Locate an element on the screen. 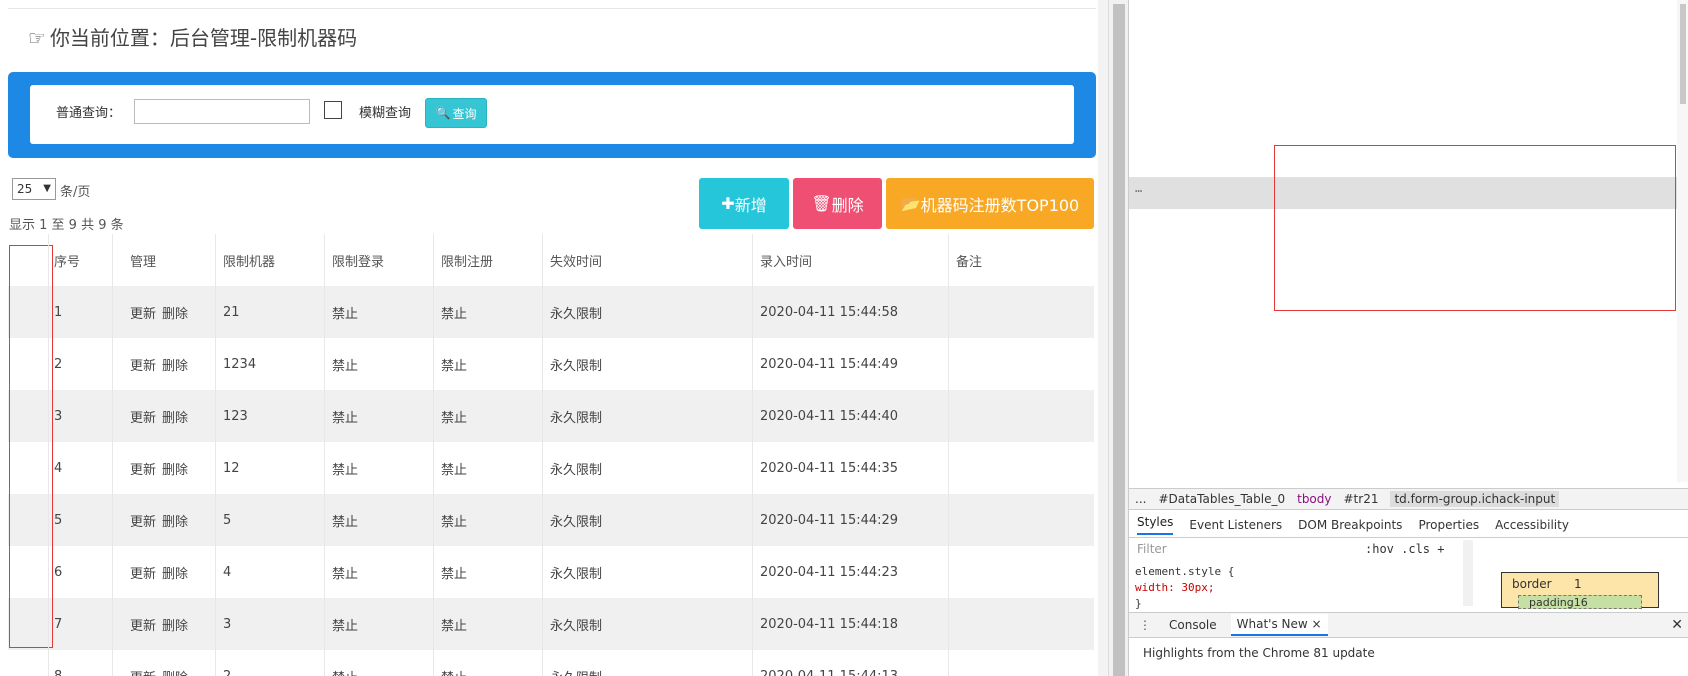 The image size is (1688, 676). elements-scrollbar is located at coordinates (1682, 241).